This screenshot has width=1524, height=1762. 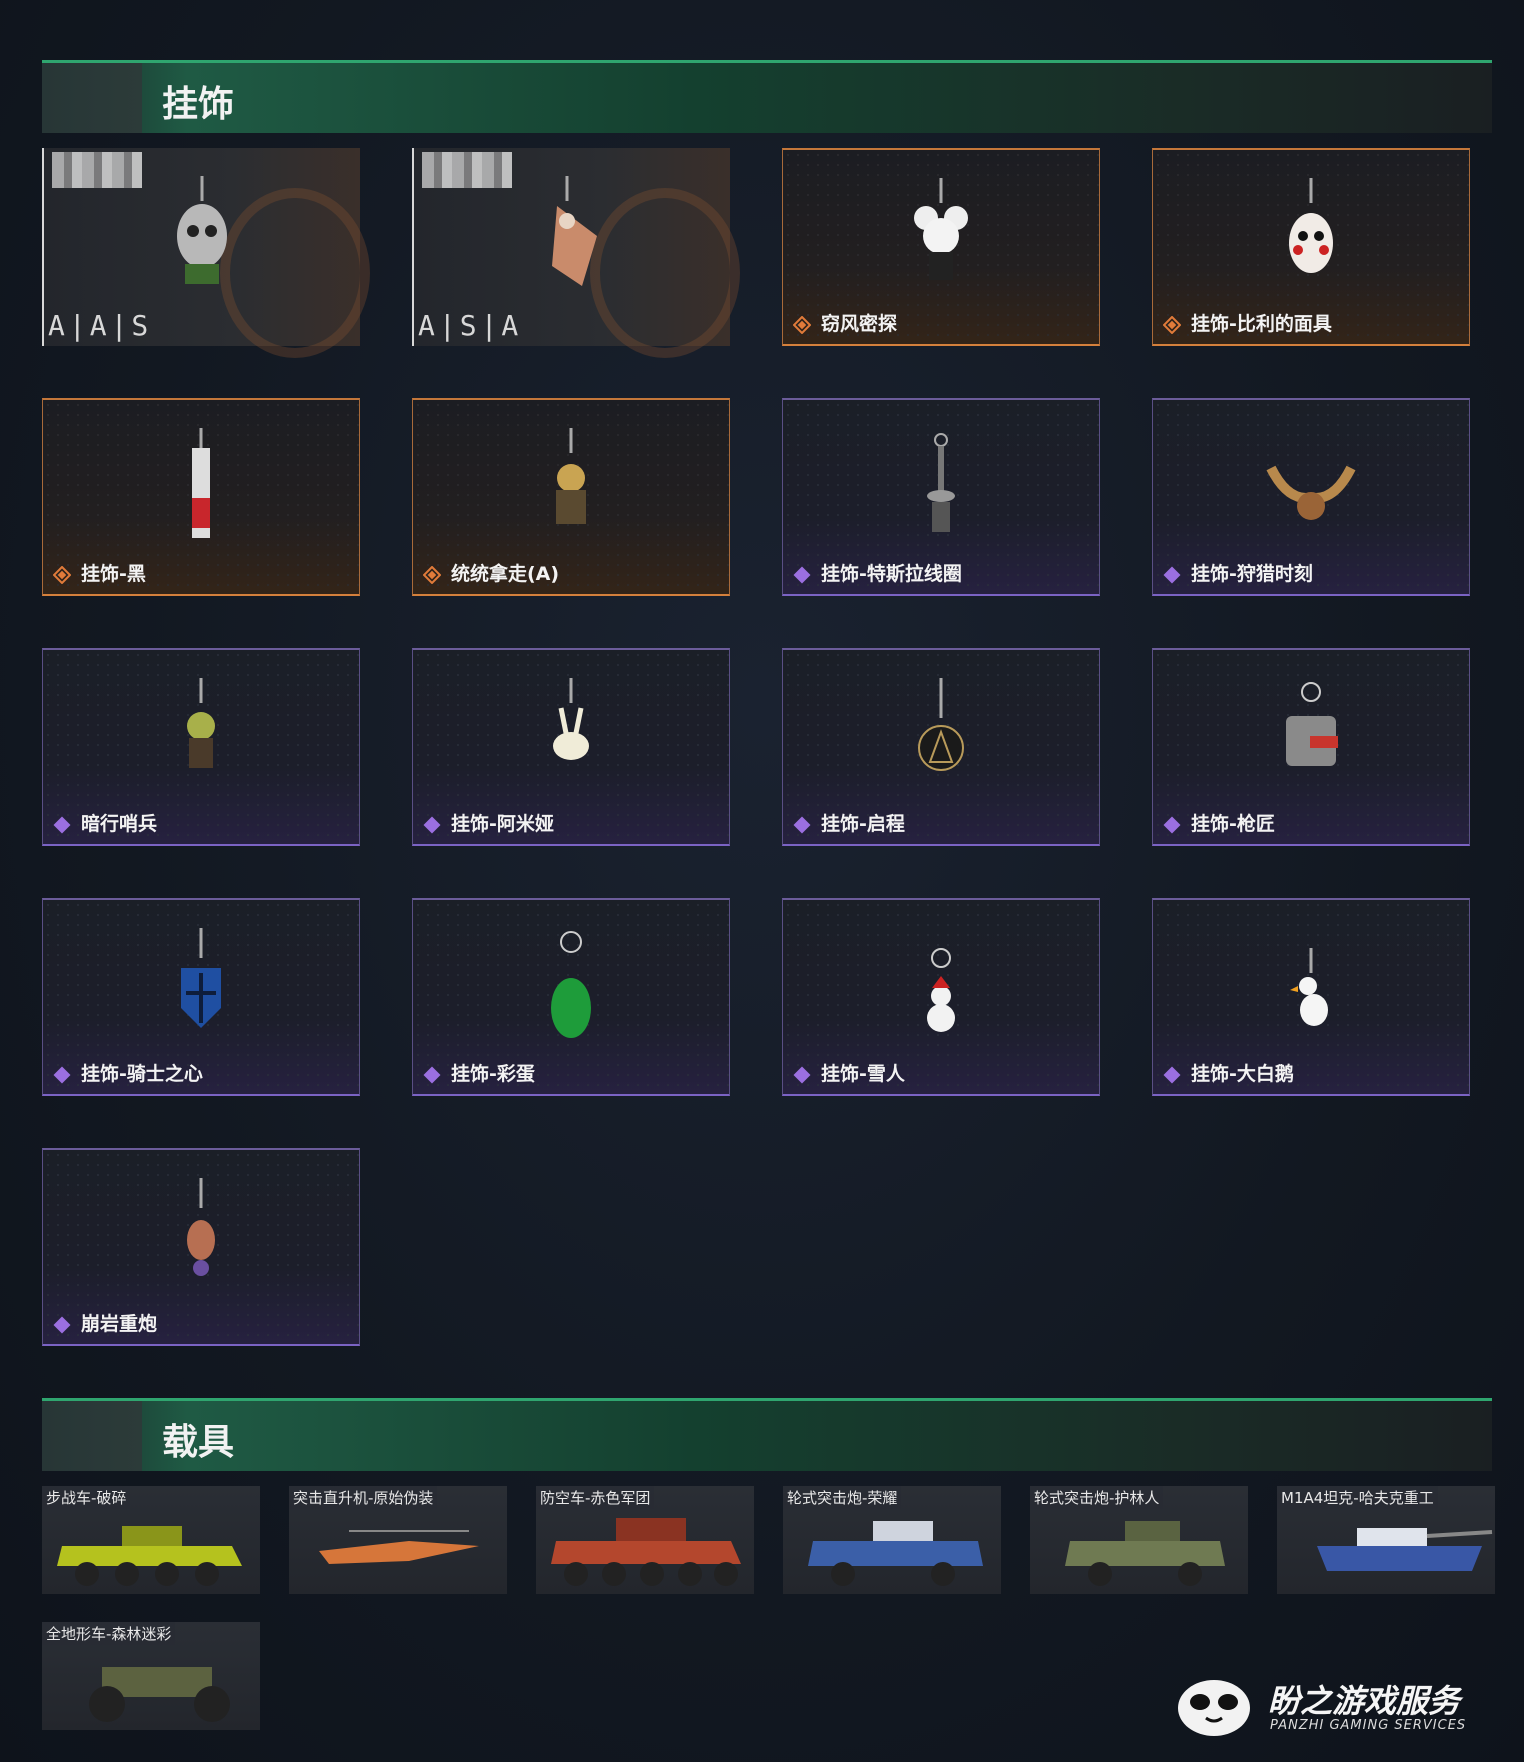 I want to click on charm-label: 挂饰-狩猎时刻, so click(x=1252, y=574).